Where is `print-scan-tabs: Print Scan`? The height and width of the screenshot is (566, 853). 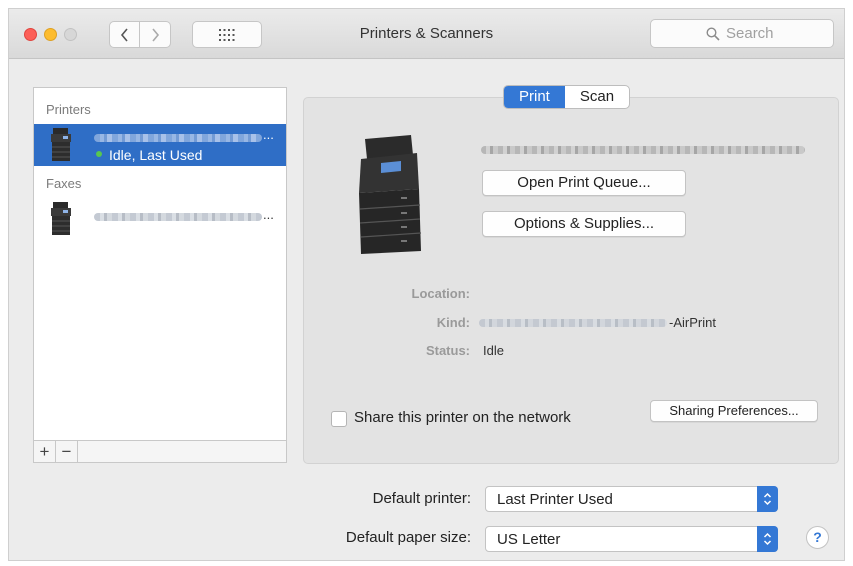 print-scan-tabs: Print Scan is located at coordinates (567, 97).